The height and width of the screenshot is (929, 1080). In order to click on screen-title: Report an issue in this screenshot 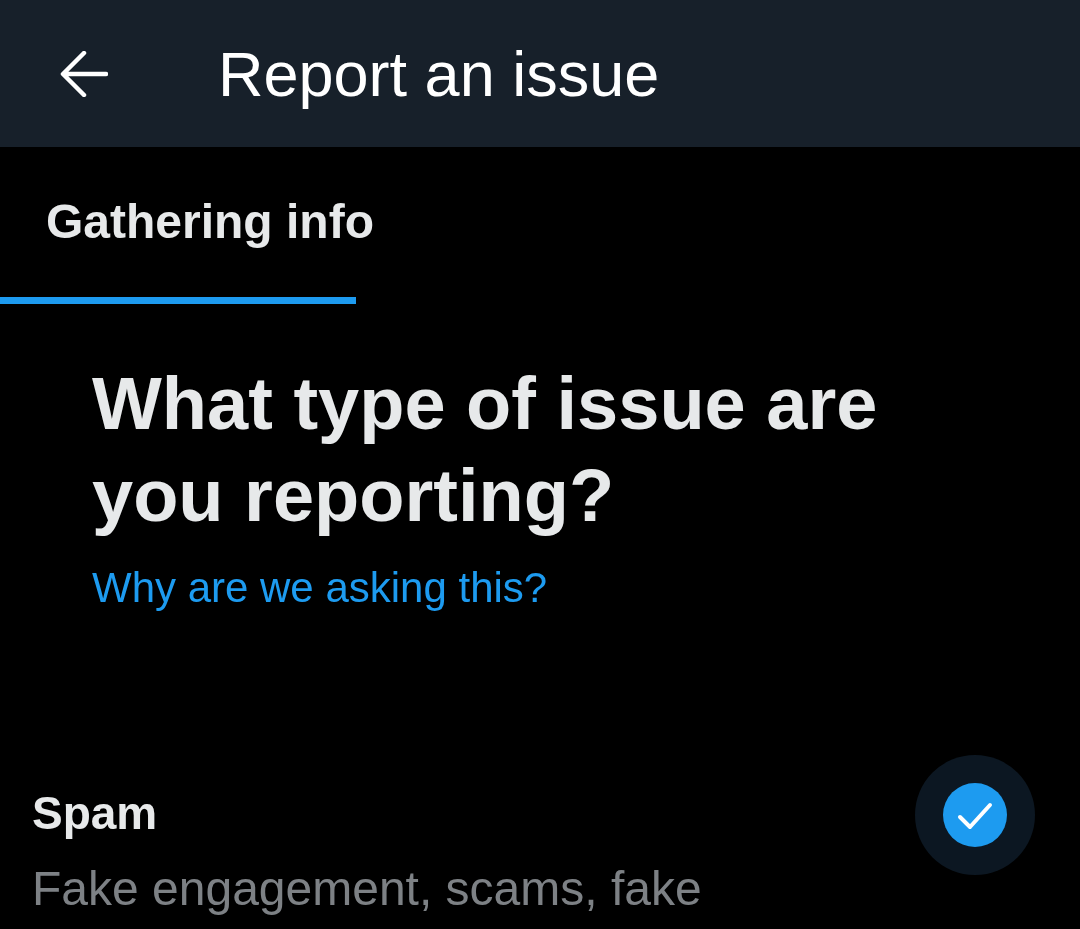, I will do `click(439, 73)`.